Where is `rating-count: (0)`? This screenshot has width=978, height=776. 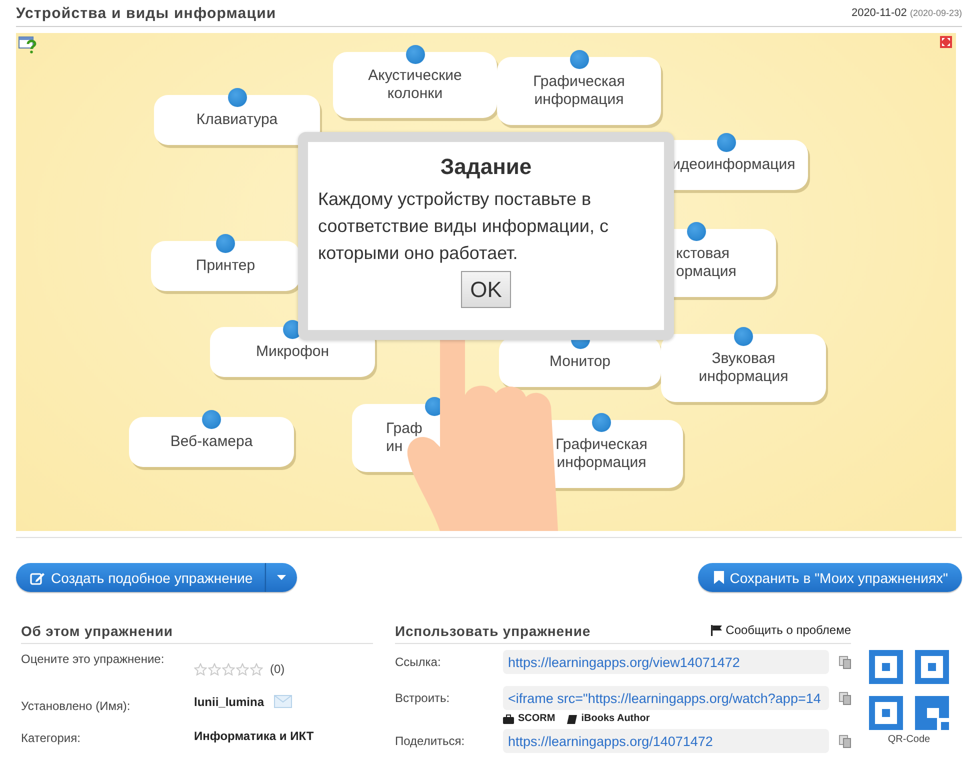 rating-count: (0) is located at coordinates (277, 669).